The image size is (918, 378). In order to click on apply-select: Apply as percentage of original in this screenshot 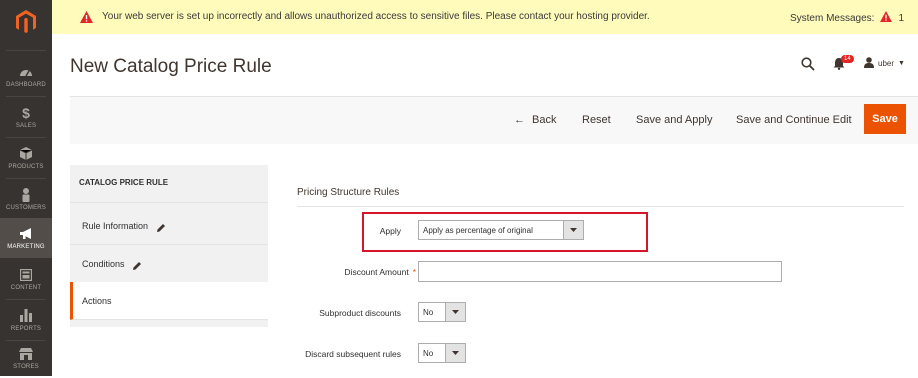, I will do `click(501, 230)`.